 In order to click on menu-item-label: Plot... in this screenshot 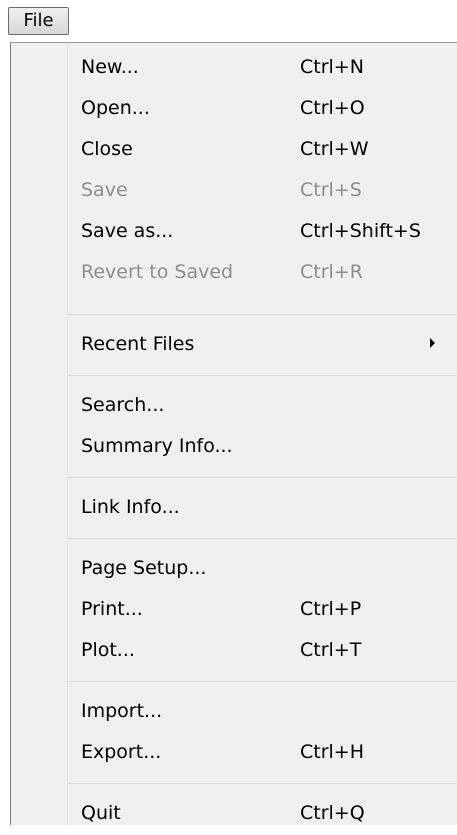, I will do `click(108, 650)`.